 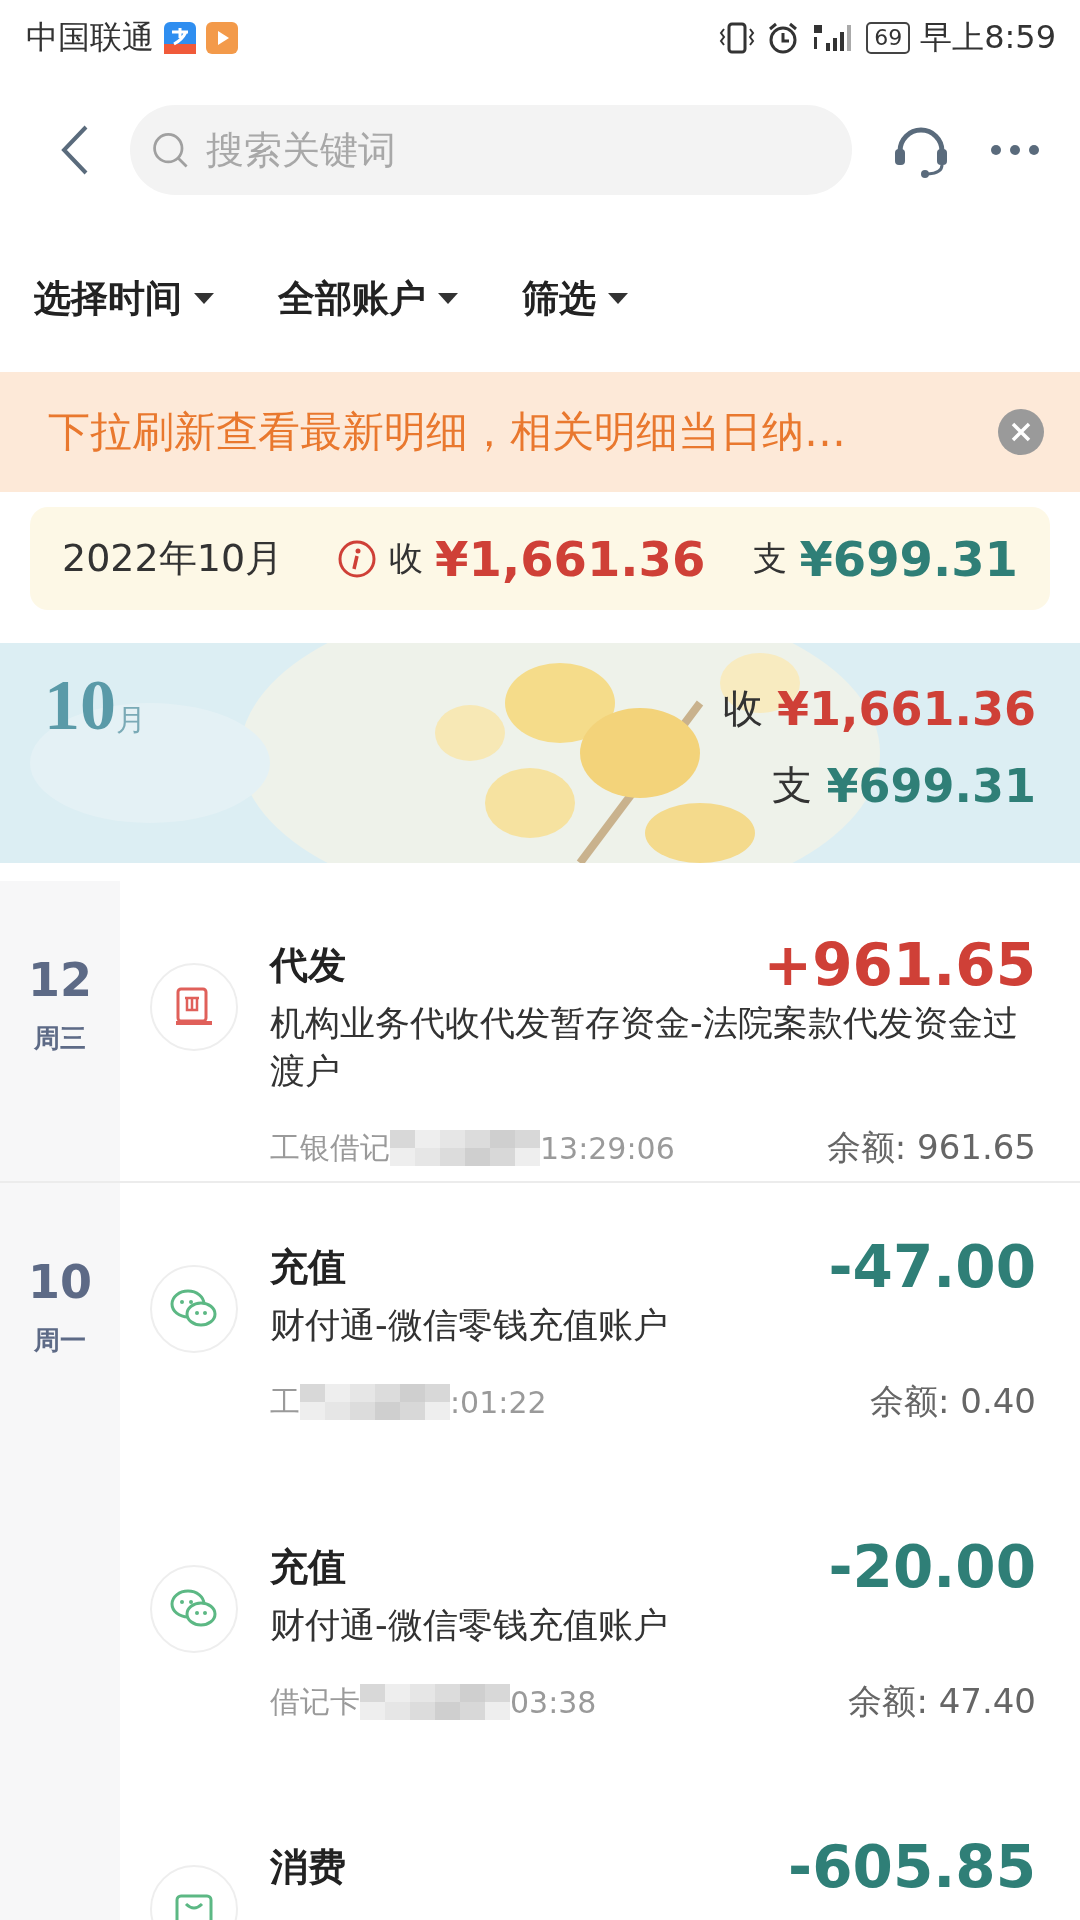 What do you see at coordinates (518, 150) in the screenshot?
I see `search-input: 搜索关键词` at bounding box center [518, 150].